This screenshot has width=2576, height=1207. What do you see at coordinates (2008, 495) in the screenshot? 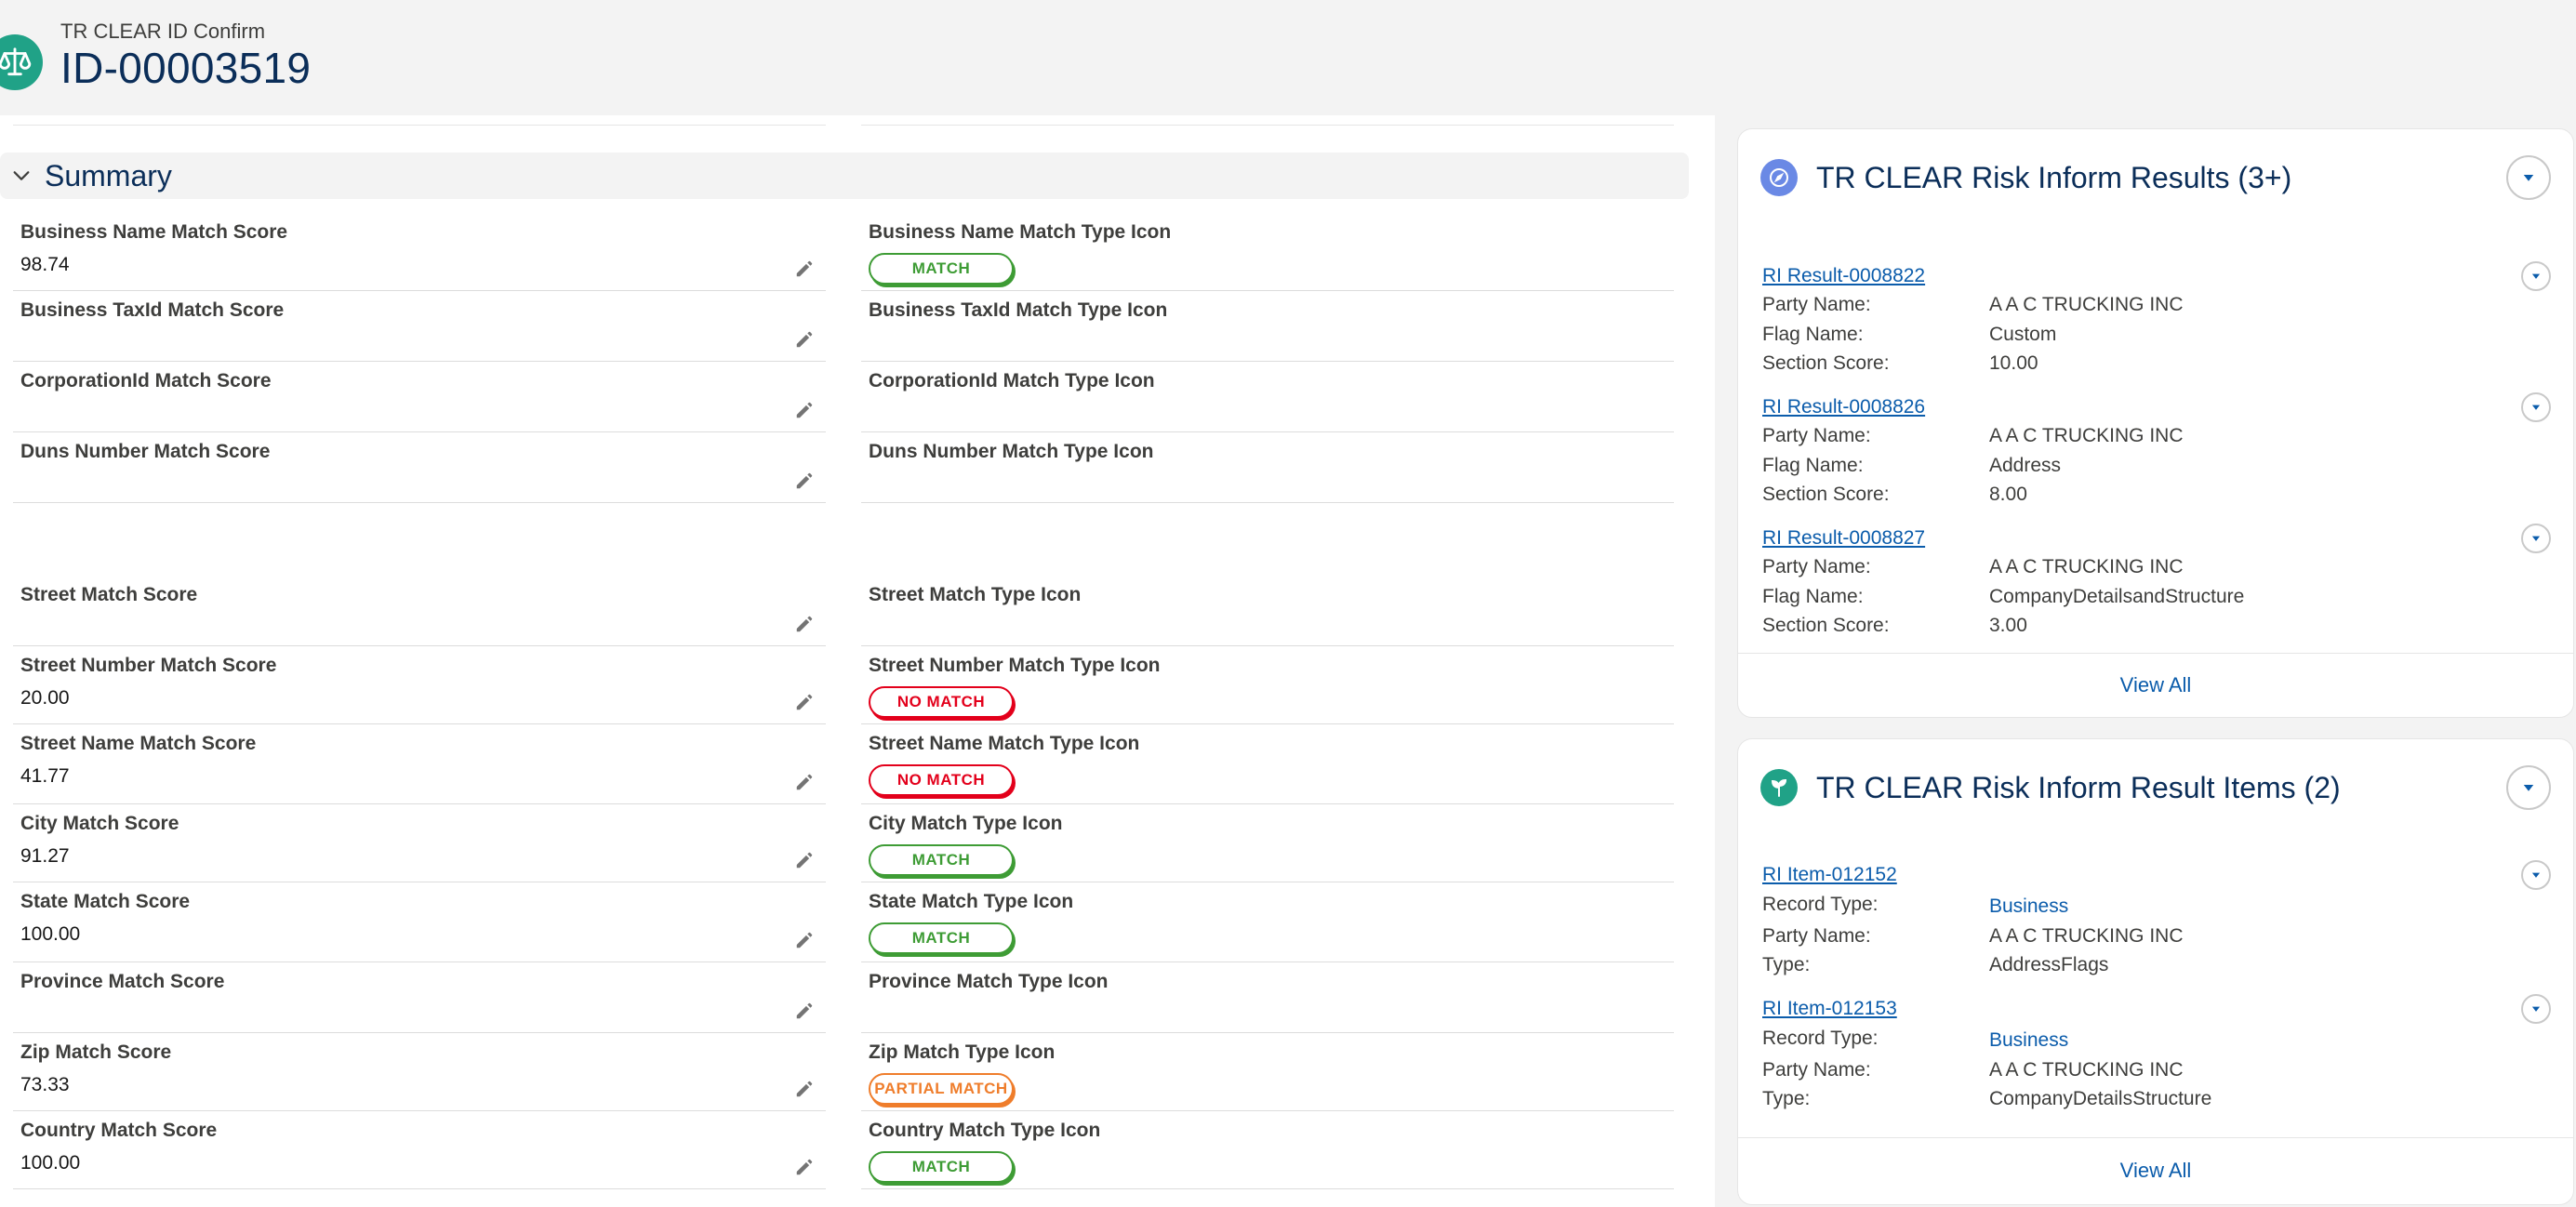
I see `section-score-value: 8.00` at bounding box center [2008, 495].